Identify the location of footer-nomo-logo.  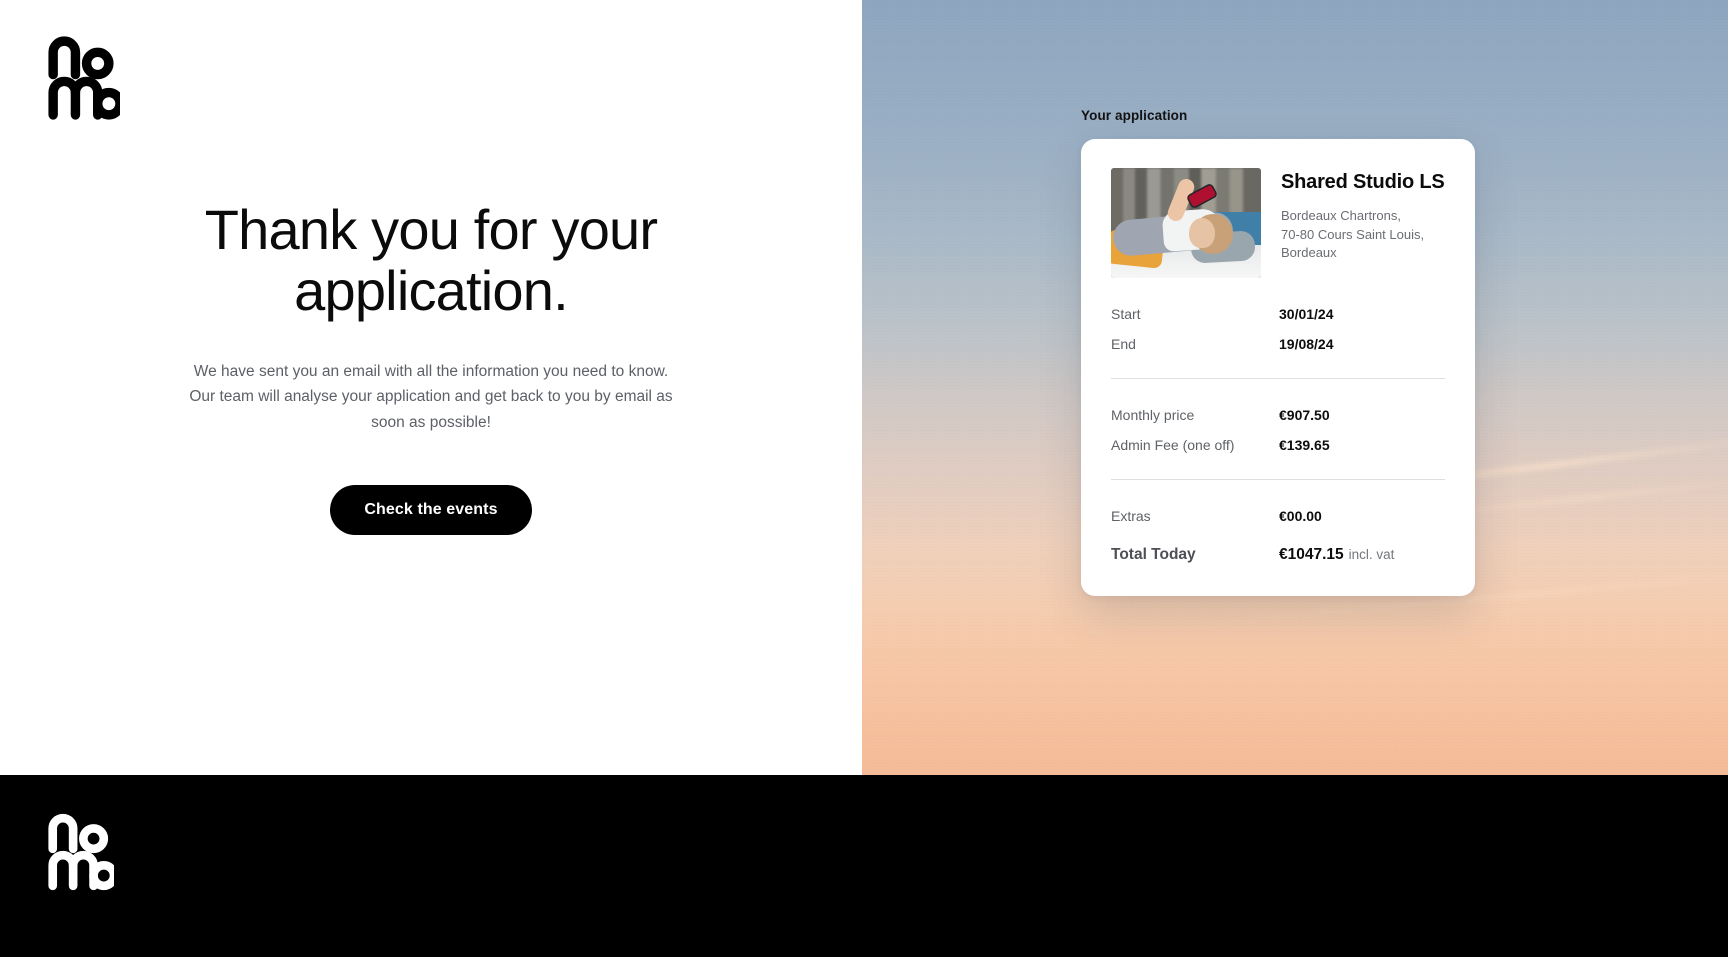
(81, 852).